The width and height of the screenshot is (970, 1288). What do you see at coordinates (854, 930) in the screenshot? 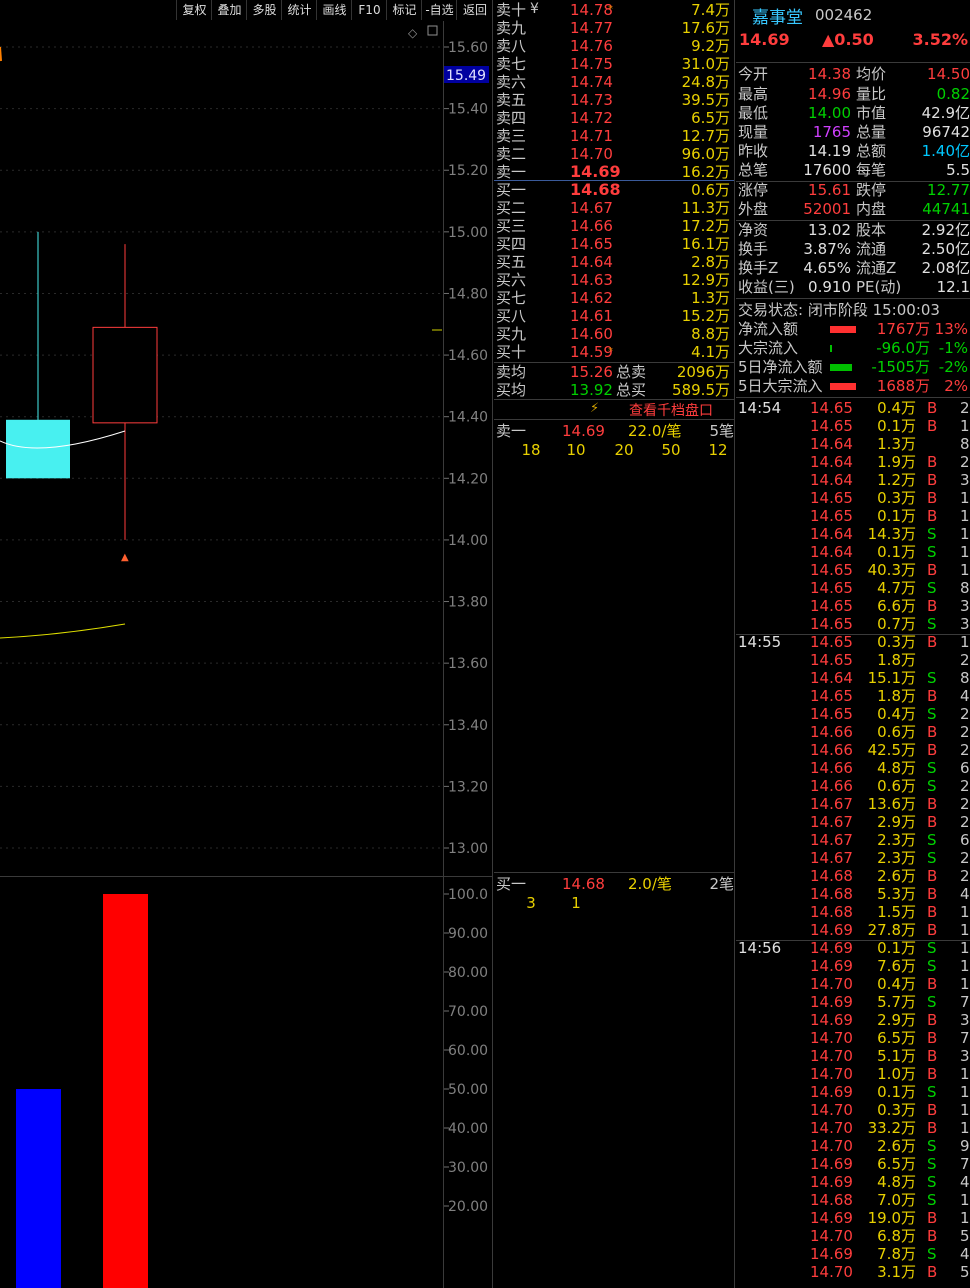
I see `tick-row: 14.69 27.8万 B 14` at bounding box center [854, 930].